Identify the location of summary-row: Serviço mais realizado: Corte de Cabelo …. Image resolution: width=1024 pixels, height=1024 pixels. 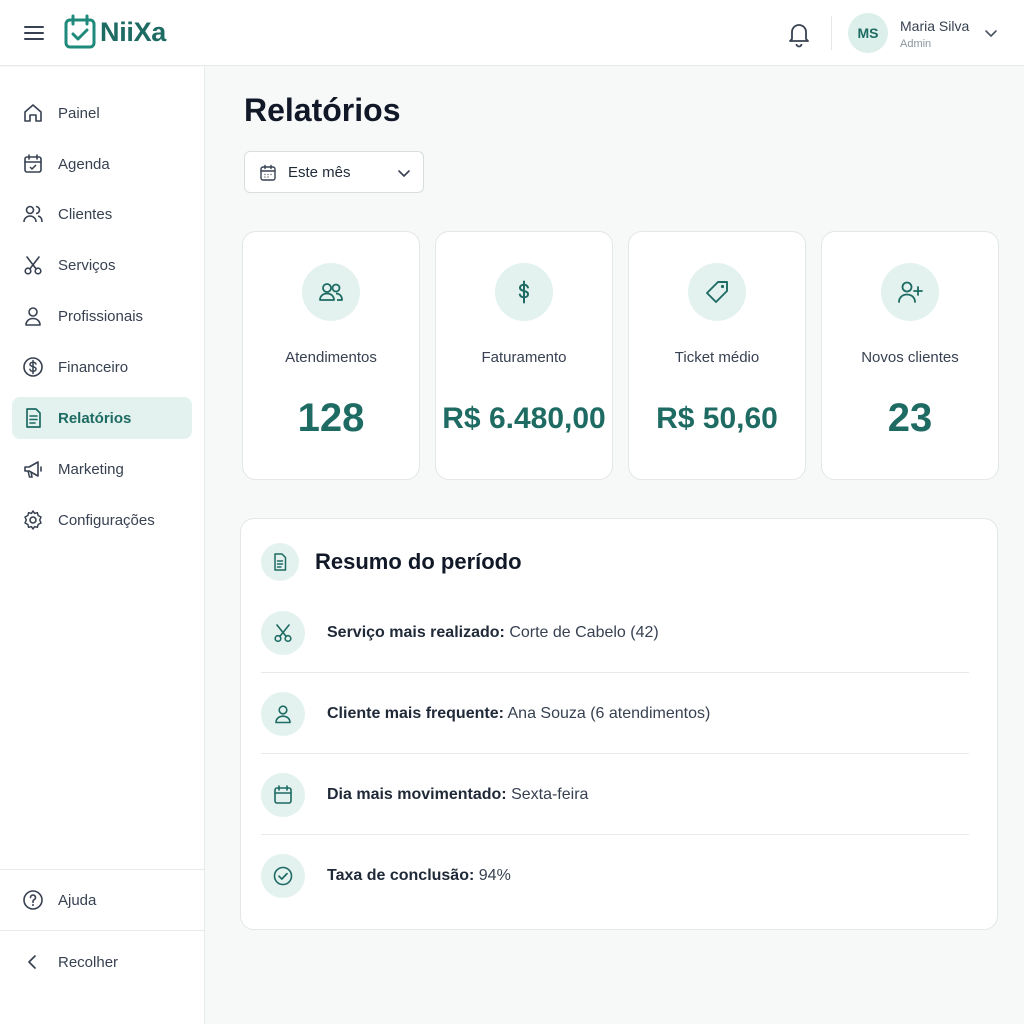
(615, 633).